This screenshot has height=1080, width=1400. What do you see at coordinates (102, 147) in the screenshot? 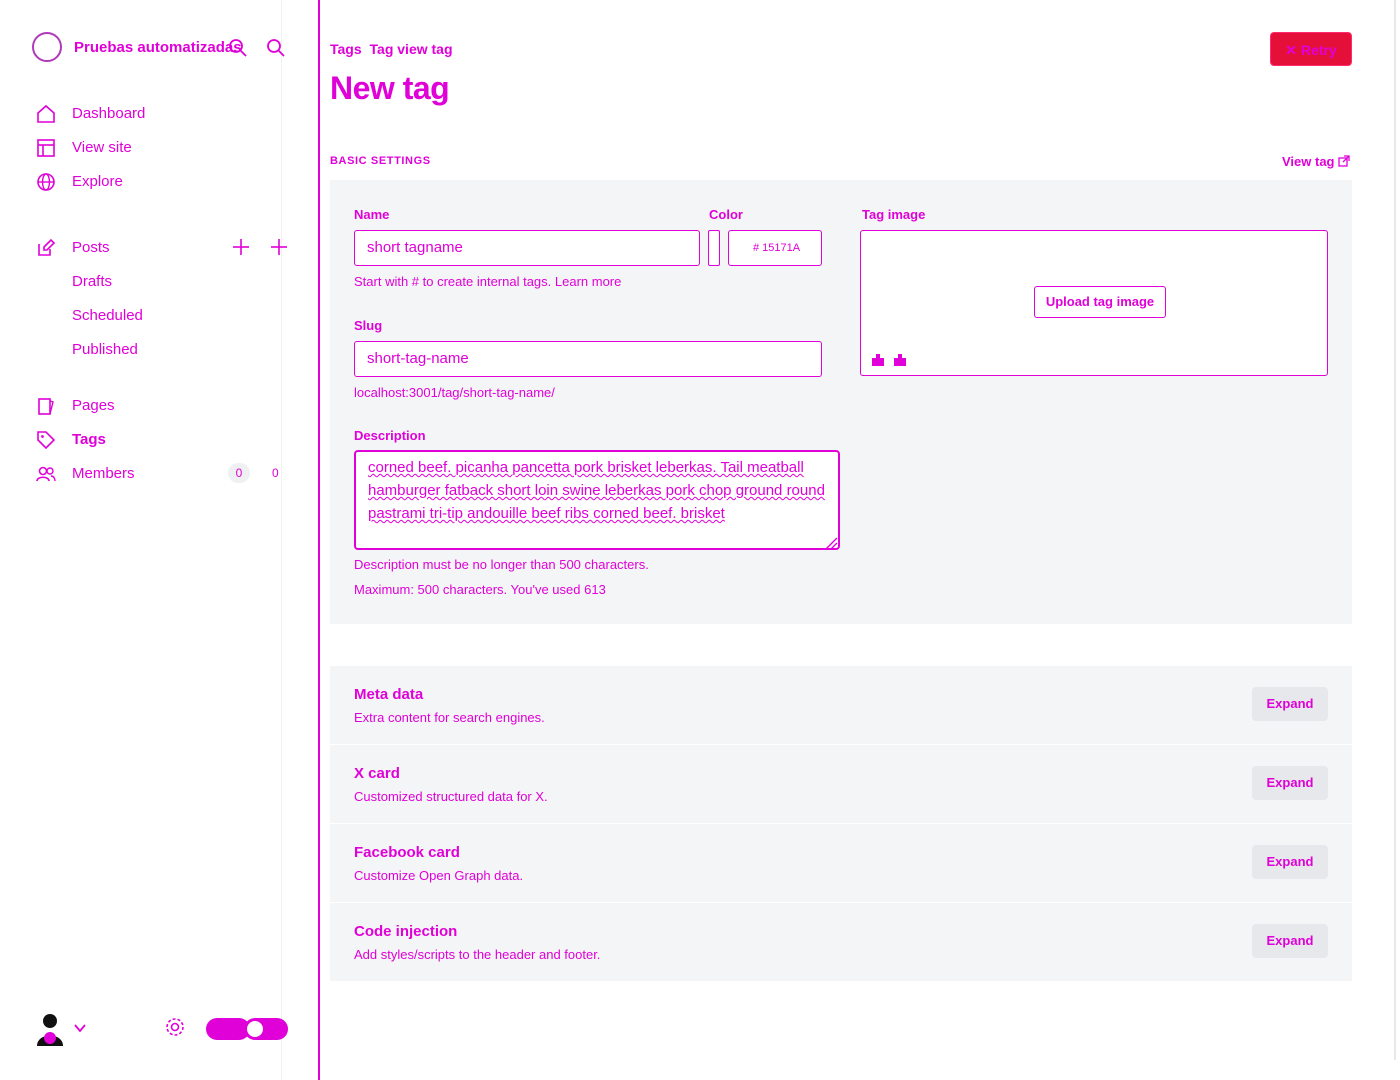
I see `nav-view-site-label: View site` at bounding box center [102, 147].